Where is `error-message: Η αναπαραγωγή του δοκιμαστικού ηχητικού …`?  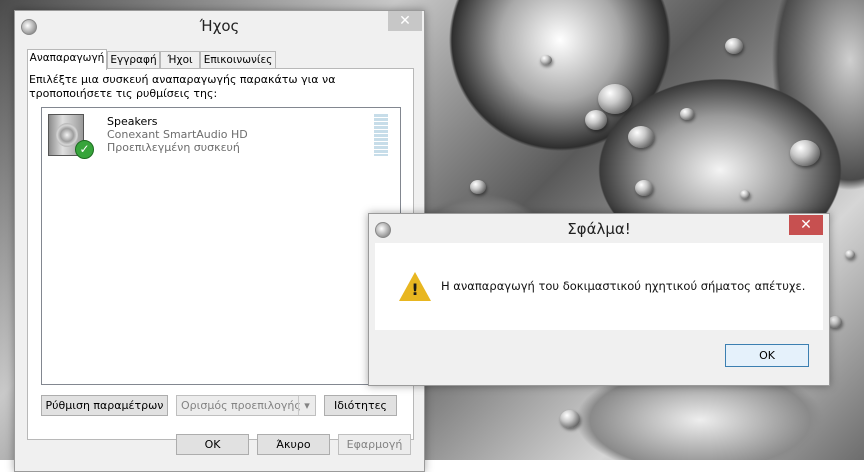
error-message: Η αναπαραγωγή του δοκιμαστικού ηχητικού … is located at coordinates (623, 286).